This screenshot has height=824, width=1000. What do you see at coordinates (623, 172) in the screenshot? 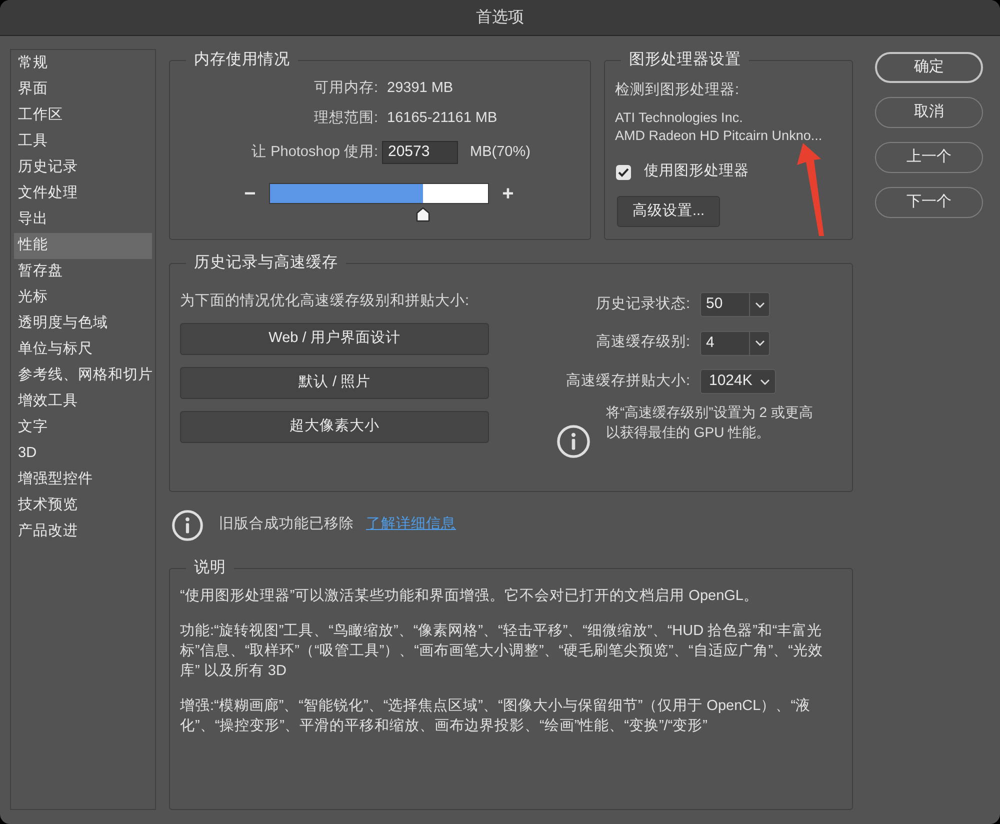
I see `checkbox` at bounding box center [623, 172].